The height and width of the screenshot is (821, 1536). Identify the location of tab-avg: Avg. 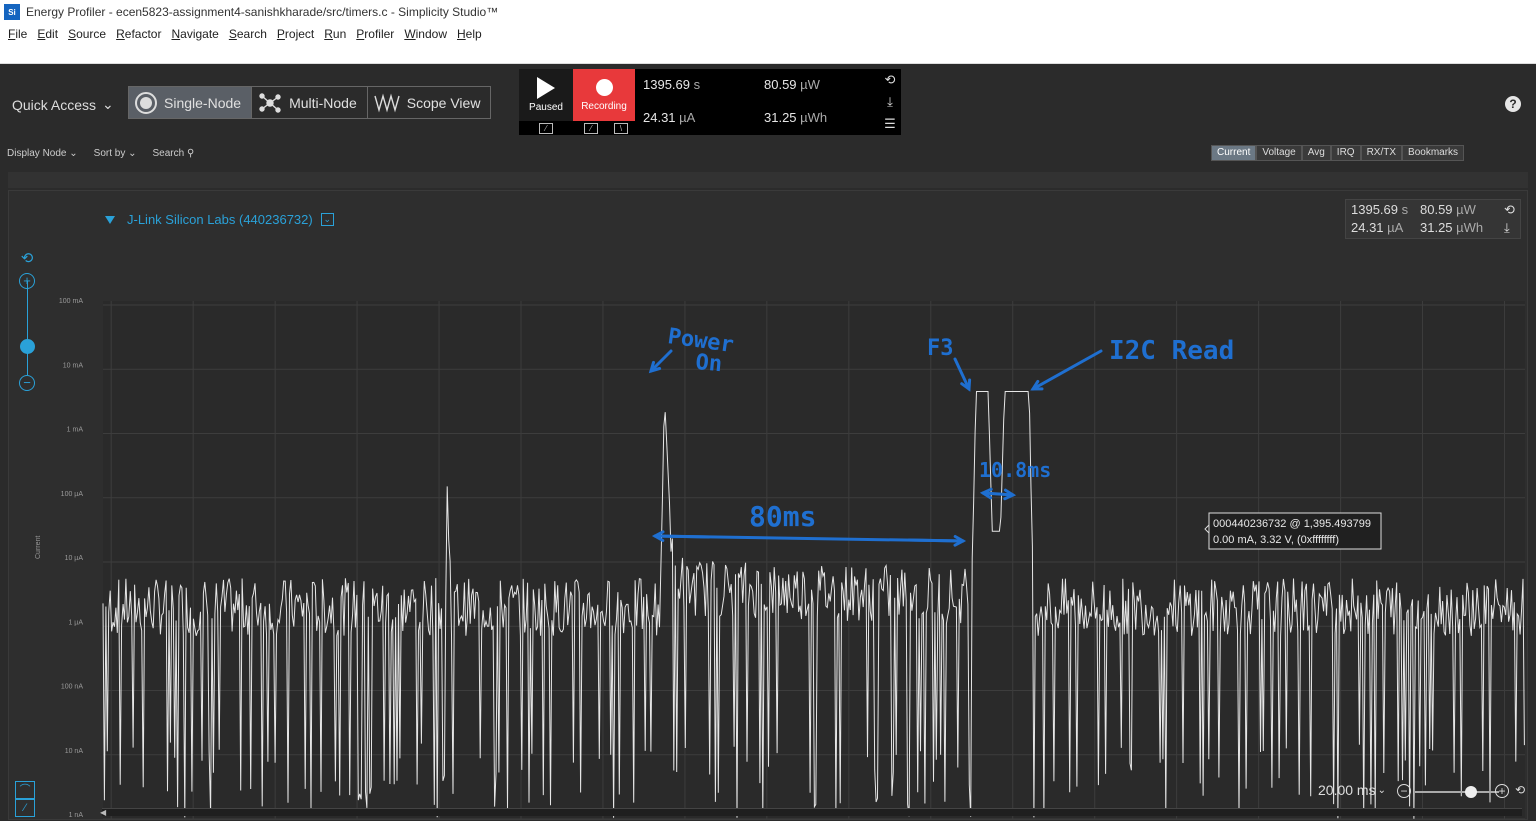
(1316, 153).